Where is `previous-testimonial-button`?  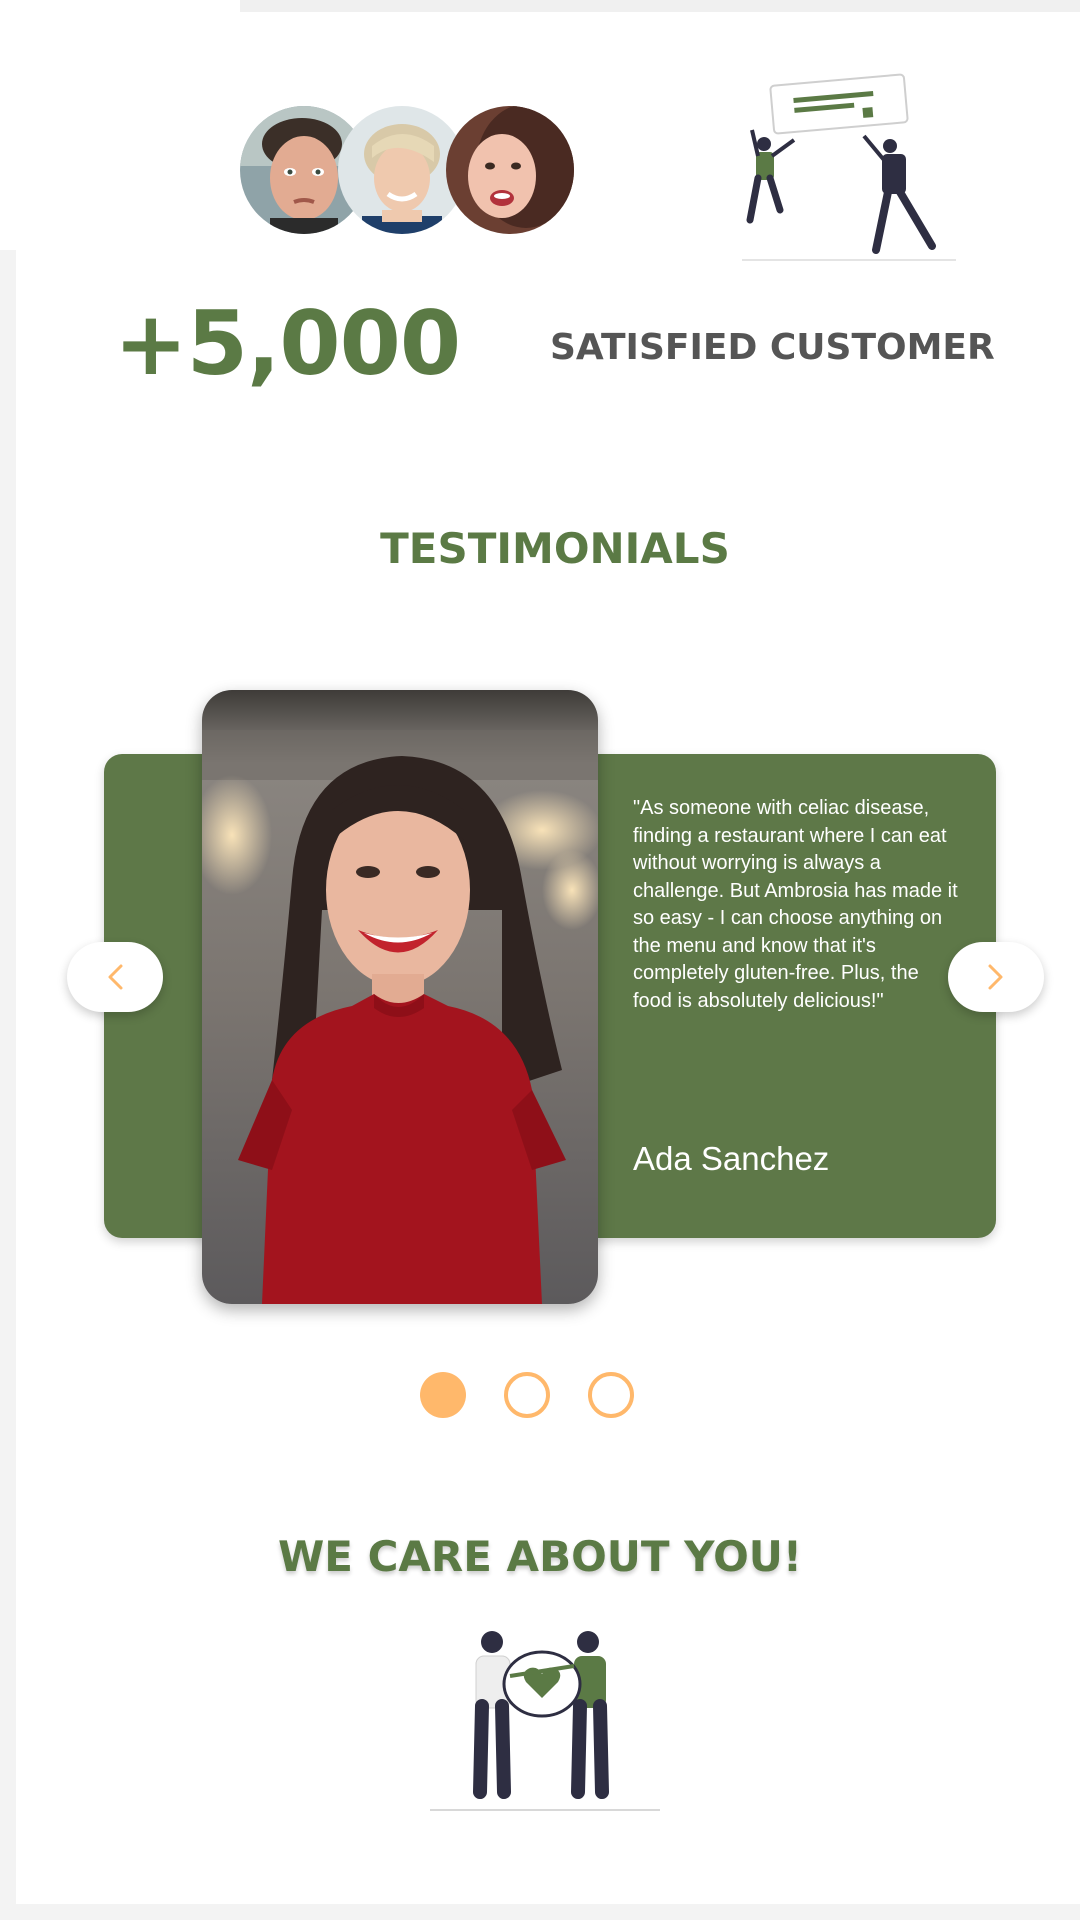
previous-testimonial-button is located at coordinates (115, 977).